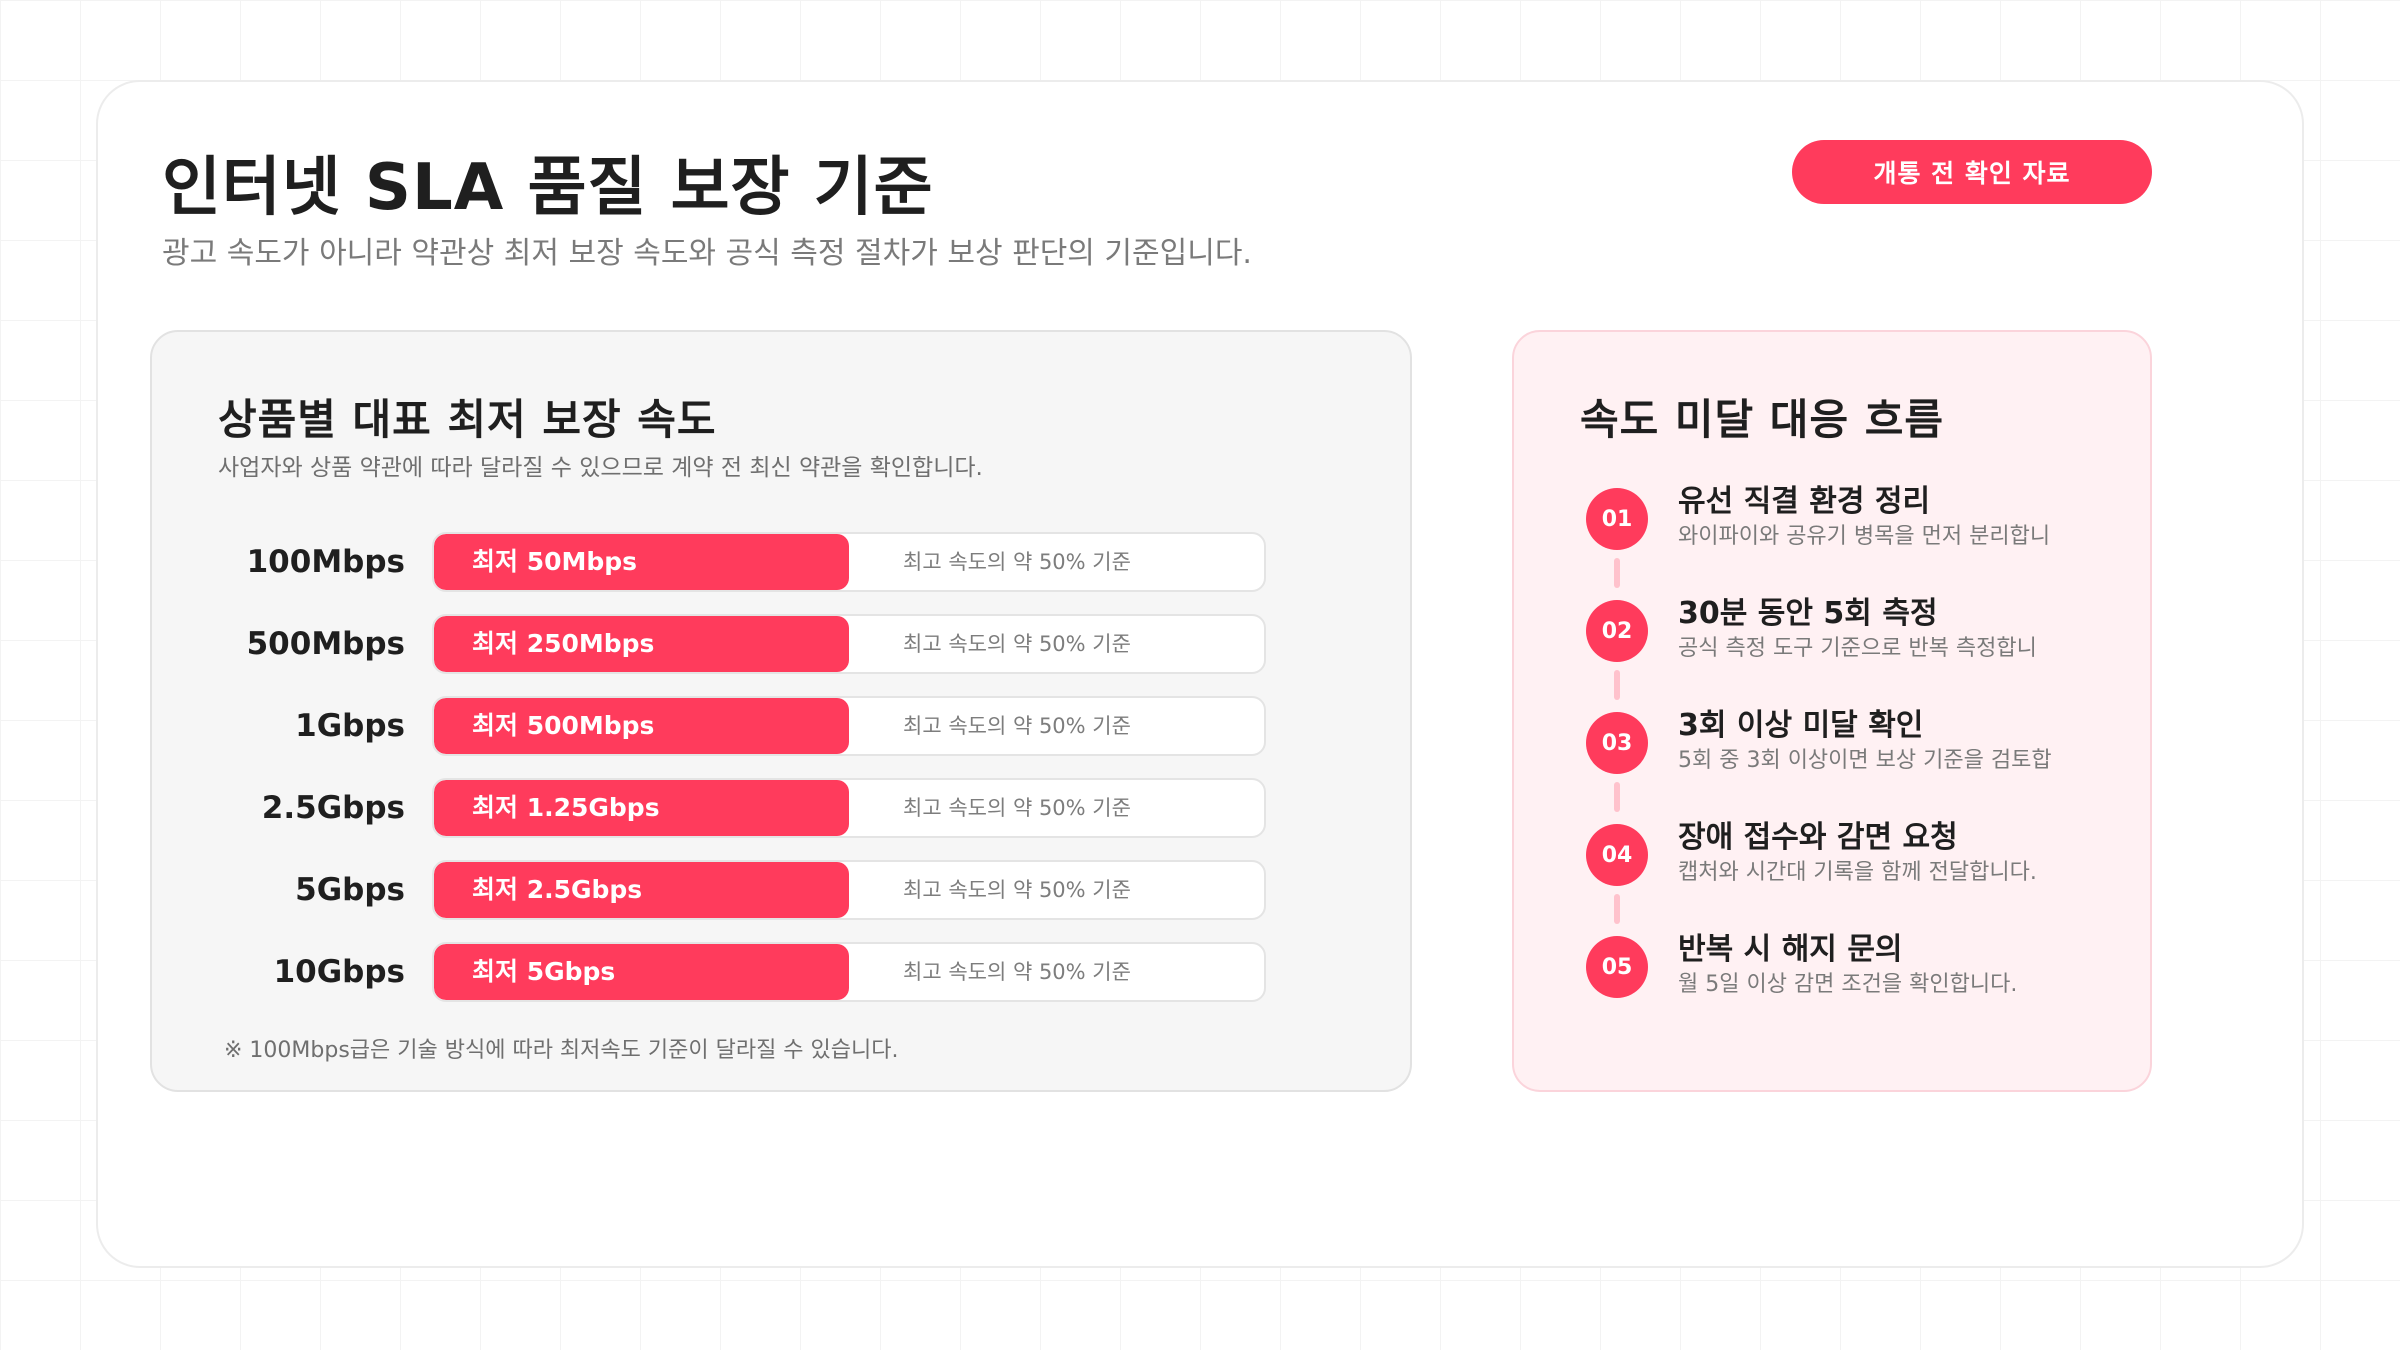  What do you see at coordinates (325, 562) in the screenshot?
I see `speed-row-plan: 100Mbps` at bounding box center [325, 562].